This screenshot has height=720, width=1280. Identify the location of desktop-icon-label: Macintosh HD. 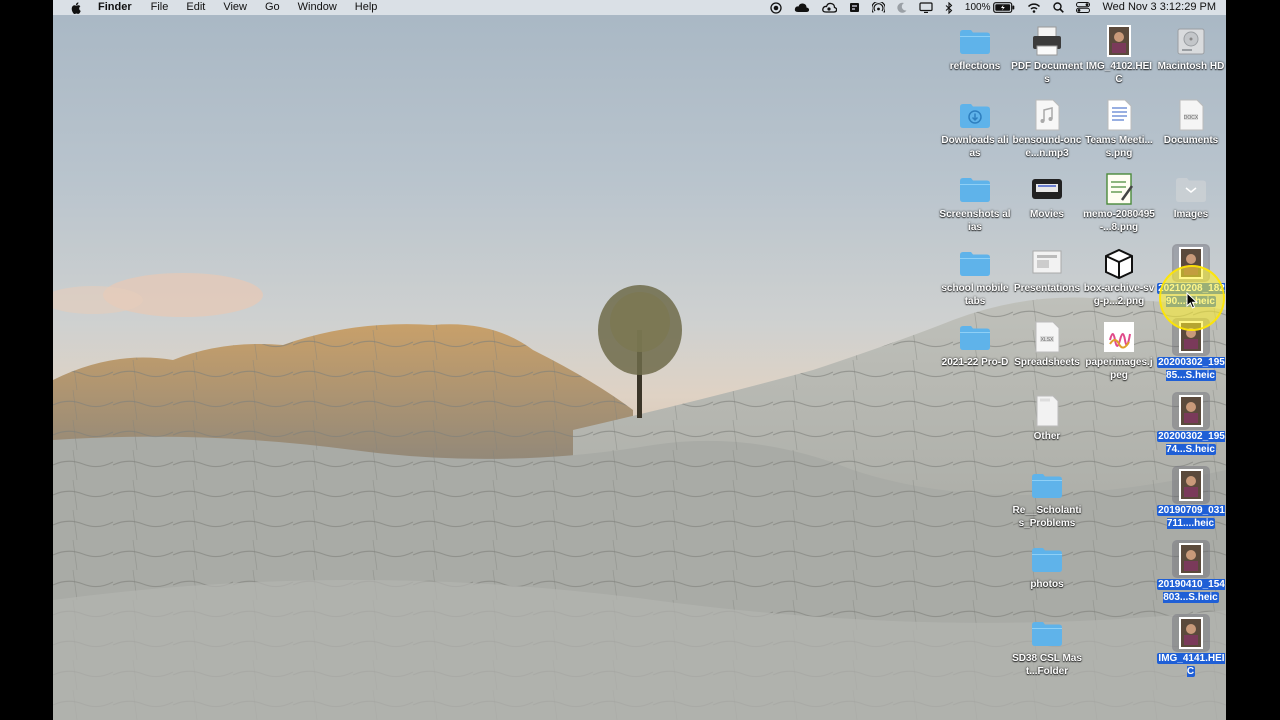
(1191, 66).